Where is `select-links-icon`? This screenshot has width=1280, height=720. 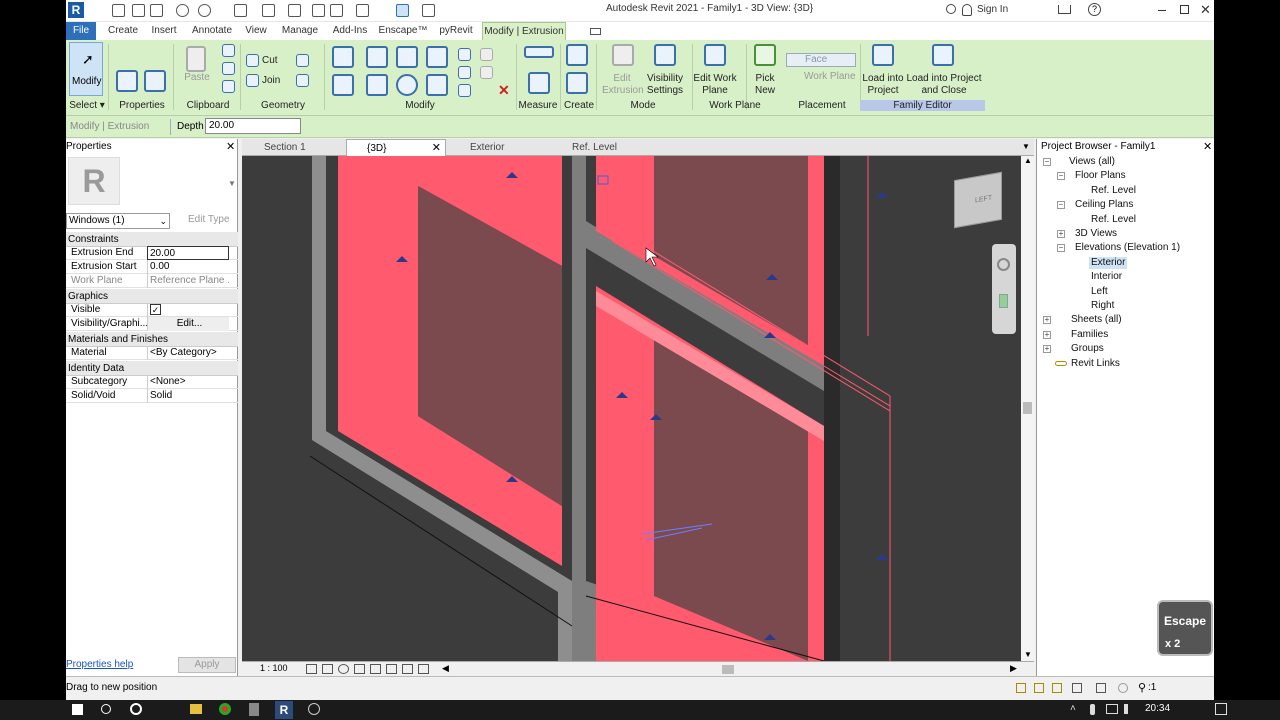 select-links-icon is located at coordinates (1021, 688).